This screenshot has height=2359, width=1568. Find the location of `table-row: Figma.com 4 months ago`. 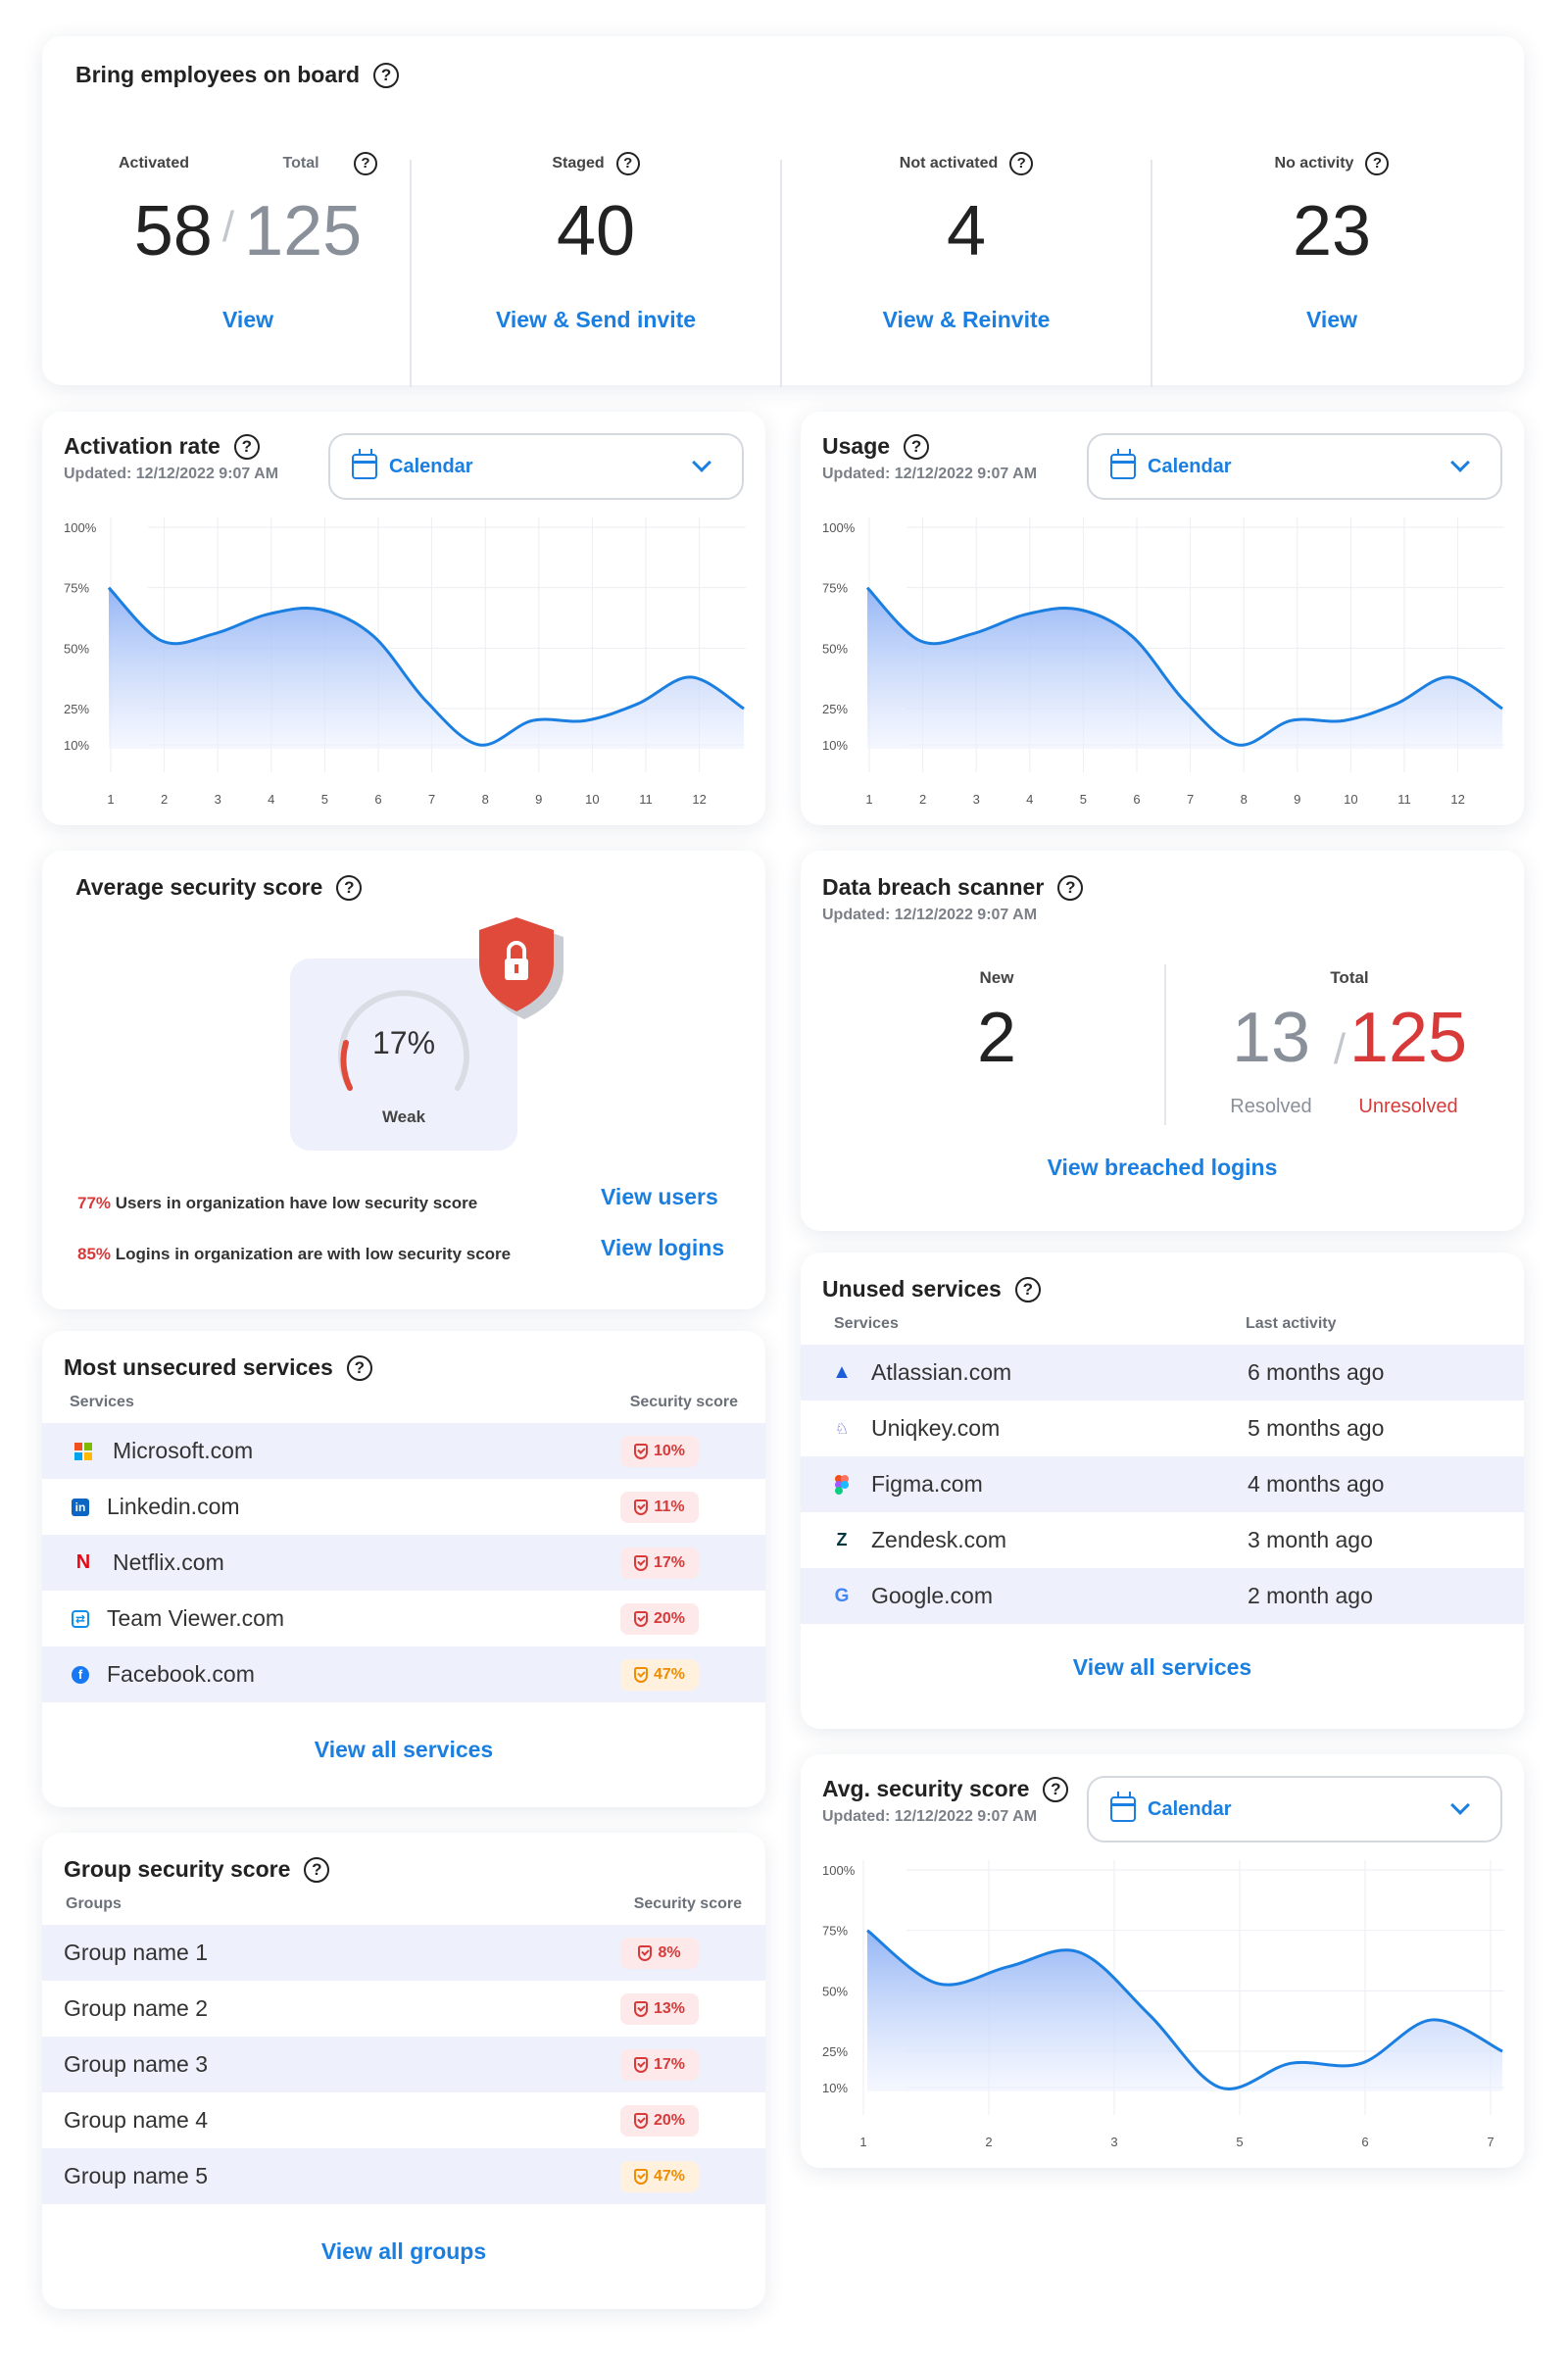

table-row: Figma.com 4 months ago is located at coordinates (1162, 1484).